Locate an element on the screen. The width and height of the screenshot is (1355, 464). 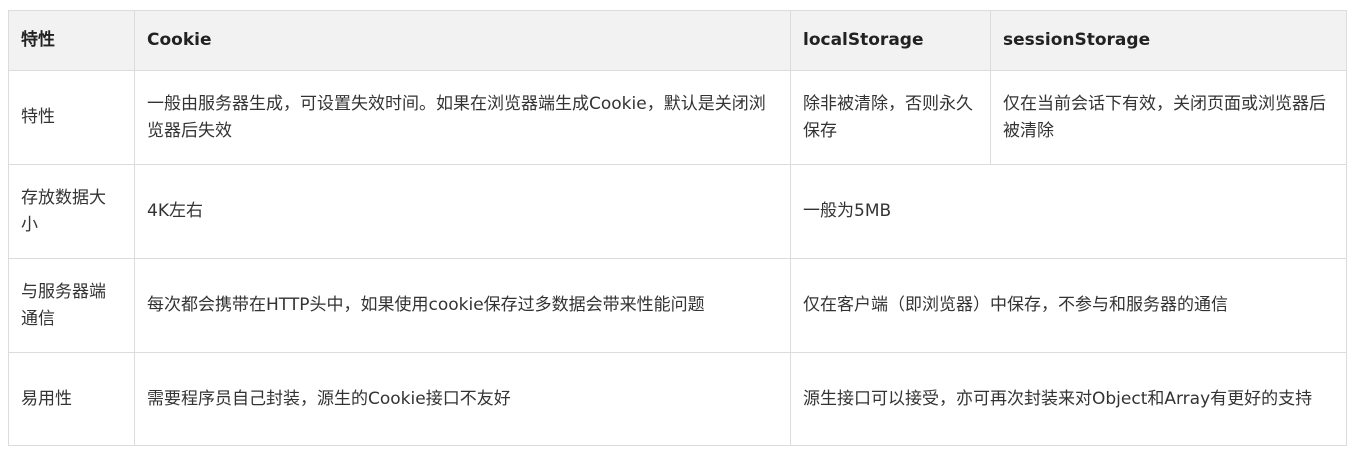
storage-cell: 源生接口可以接受，亦可再次封装来对Object和Array有更好的支持 is located at coordinates (1068, 399).